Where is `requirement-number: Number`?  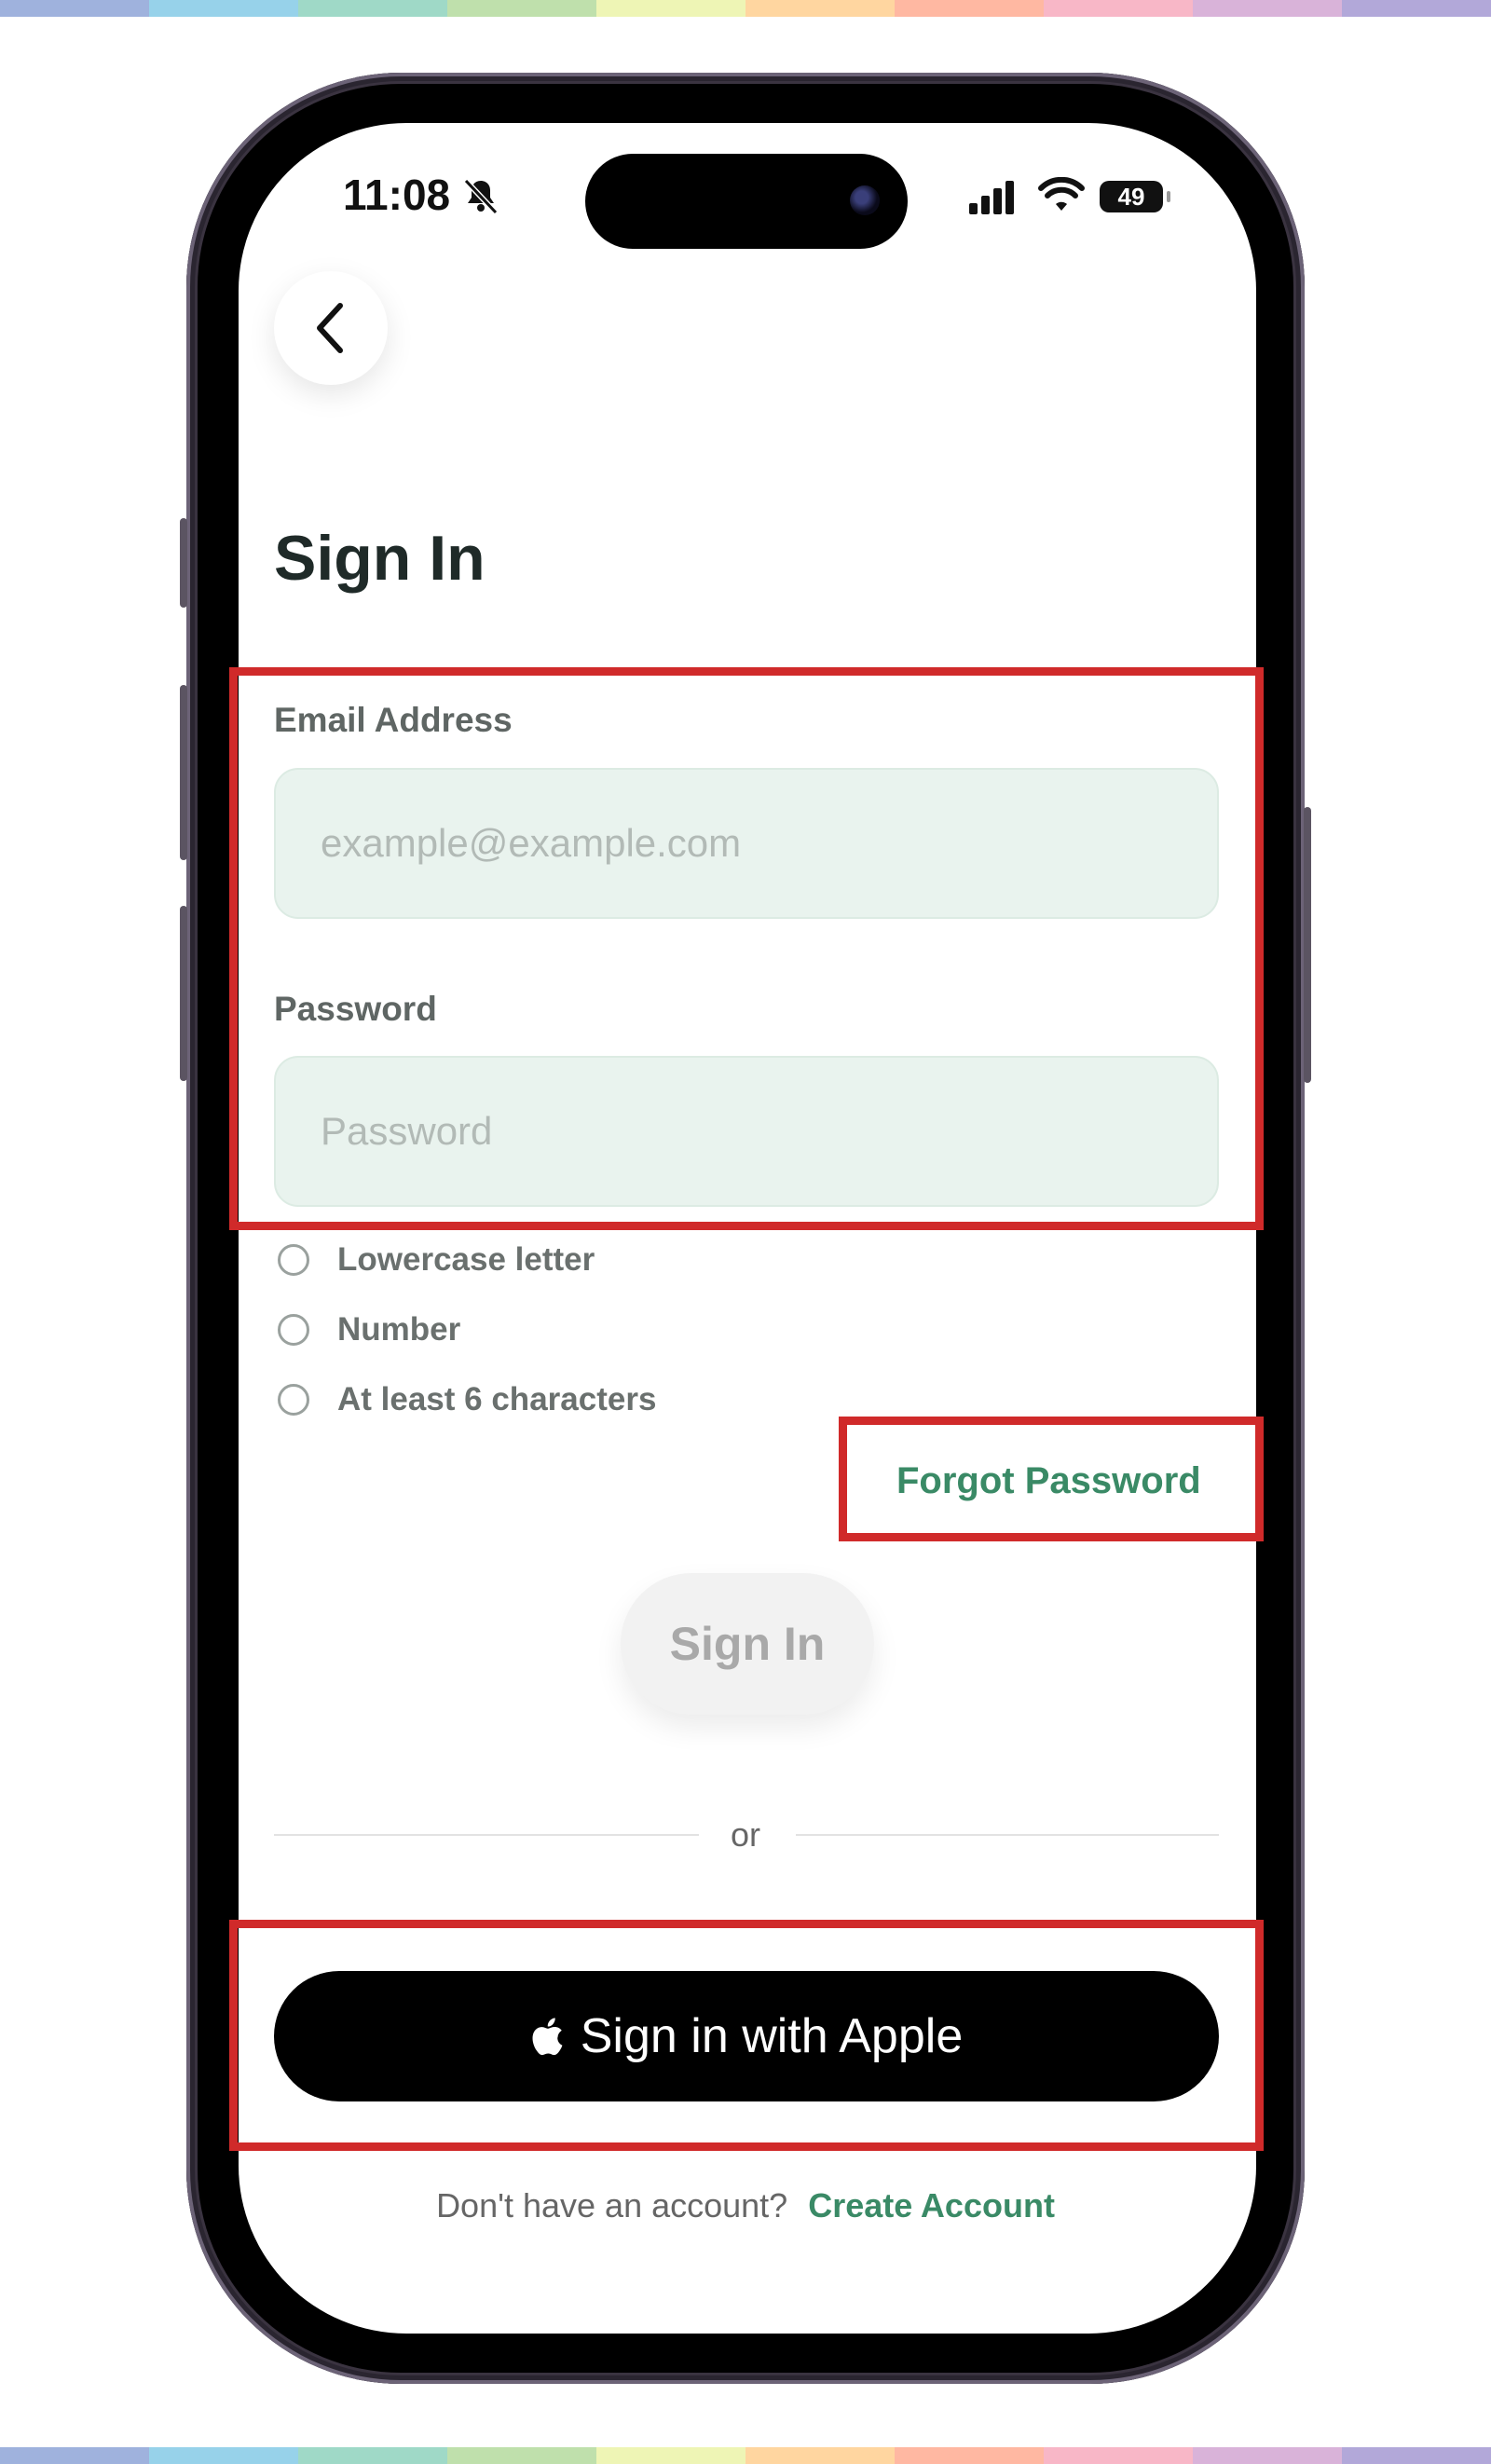 requirement-number: Number is located at coordinates (369, 1329).